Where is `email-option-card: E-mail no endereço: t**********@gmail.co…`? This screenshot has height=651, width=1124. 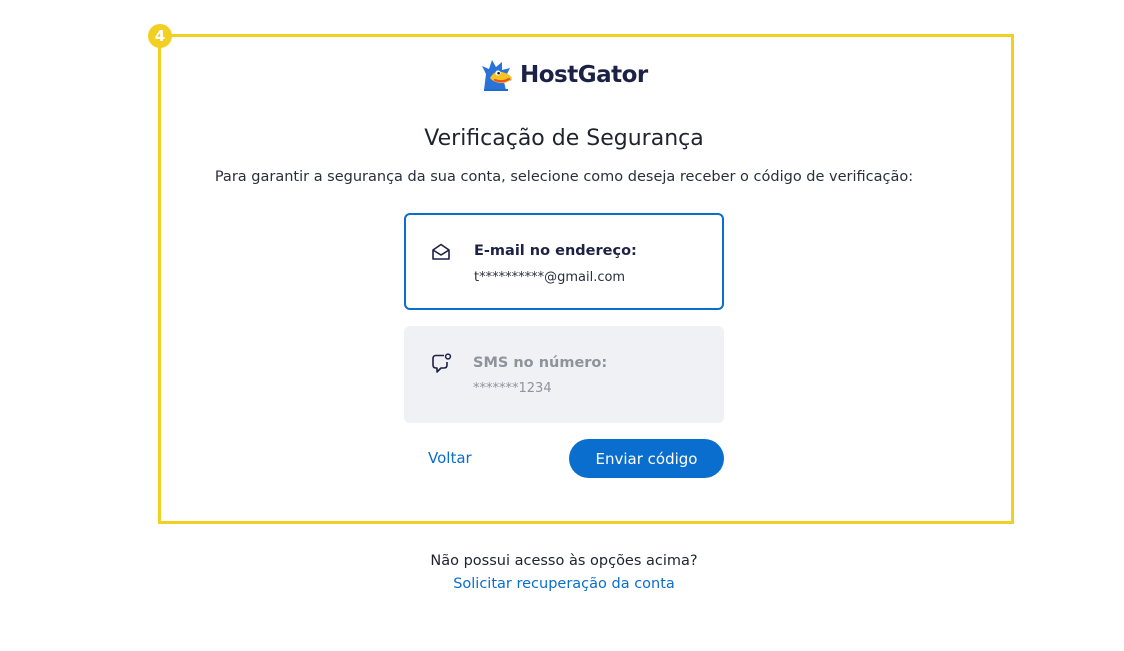 email-option-card: E-mail no endereço: t**********@gmail.co… is located at coordinates (564, 261).